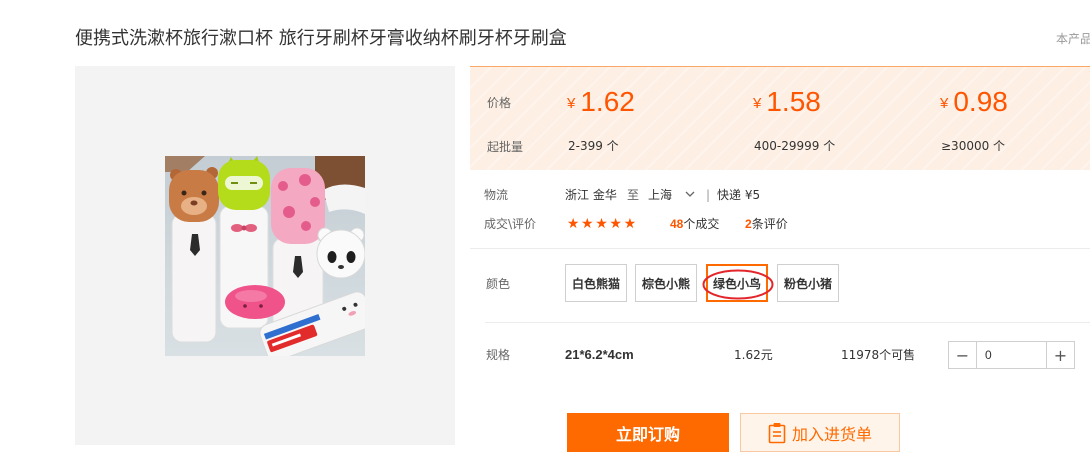  I want to click on tier-price: ¥1.62, so click(601, 104).